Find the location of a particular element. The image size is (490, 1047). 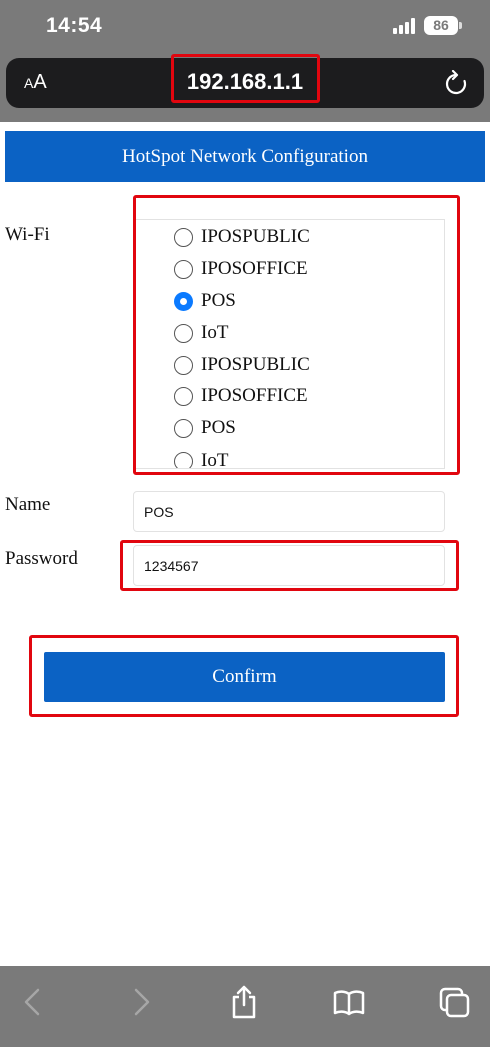

battery-tip is located at coordinates (460, 25).